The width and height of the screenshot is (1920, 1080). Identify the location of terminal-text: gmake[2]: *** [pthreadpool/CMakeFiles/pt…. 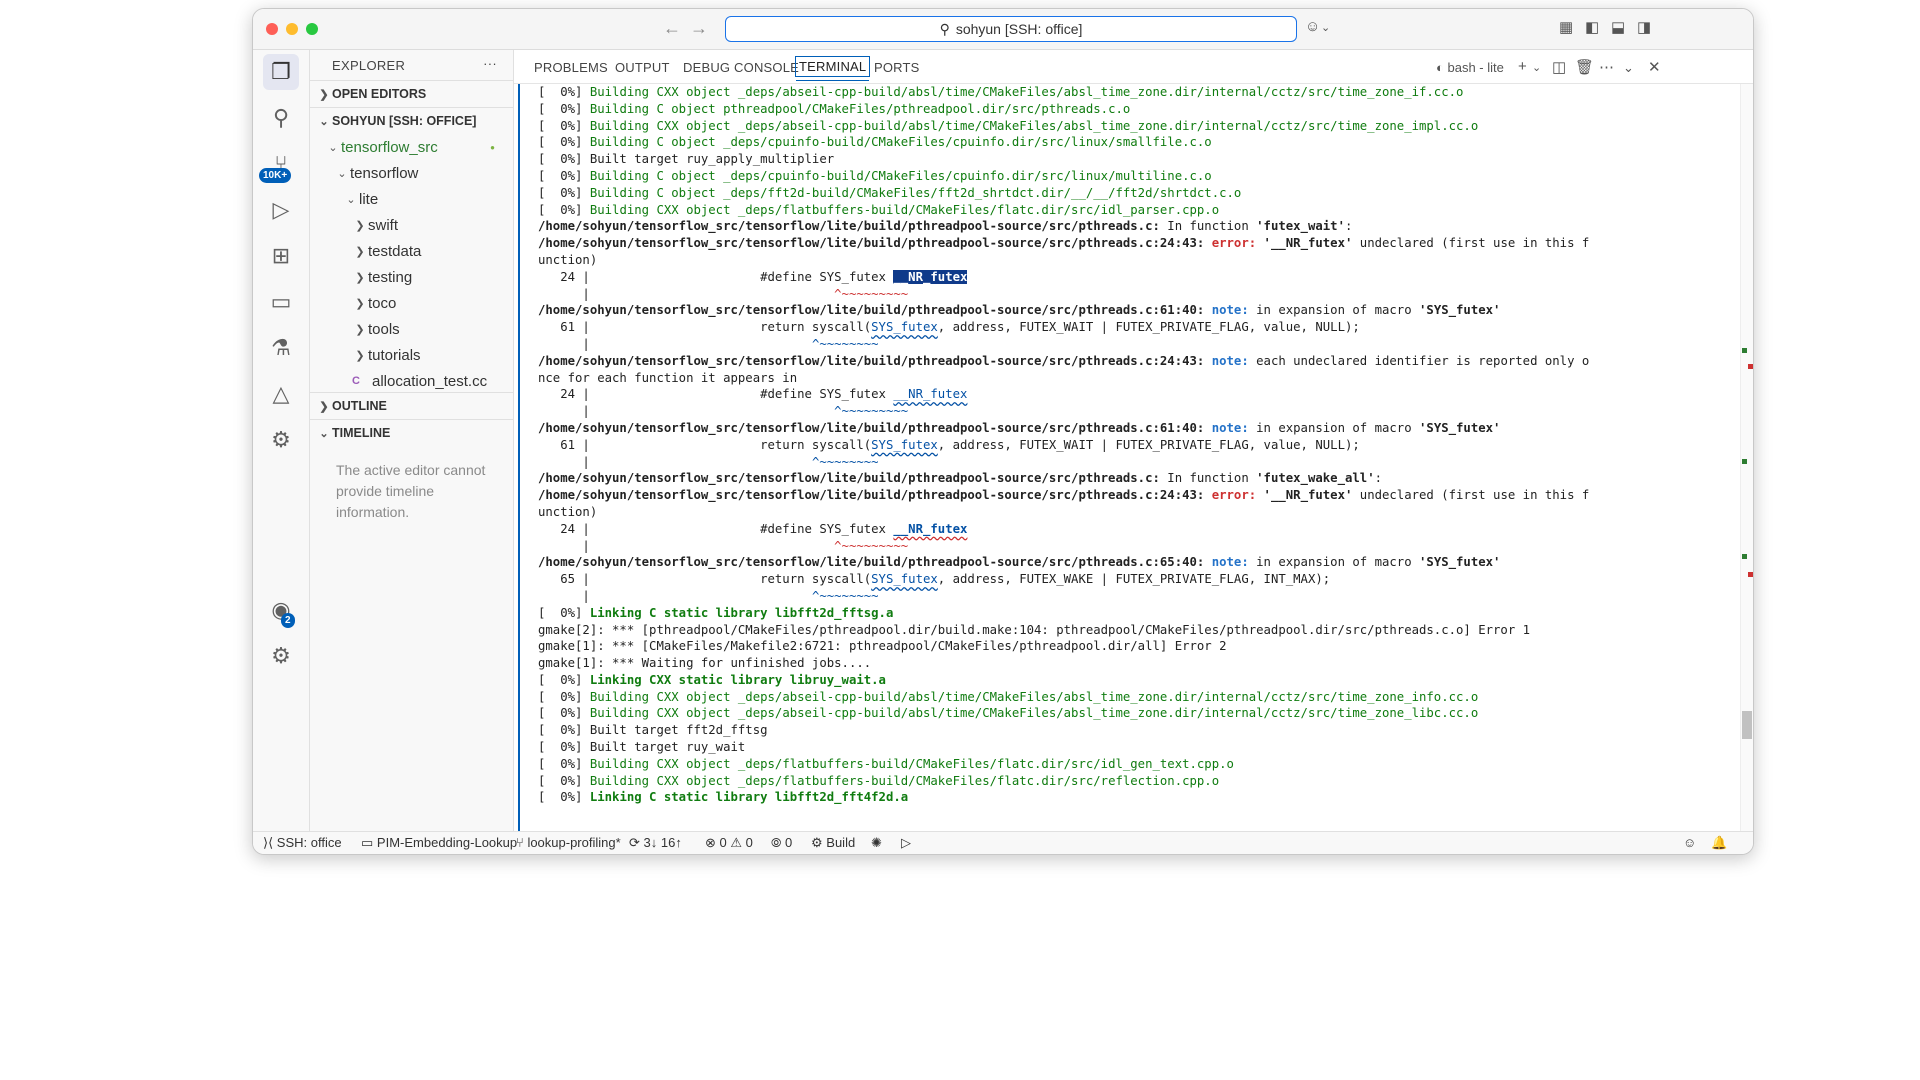
(1034, 629).